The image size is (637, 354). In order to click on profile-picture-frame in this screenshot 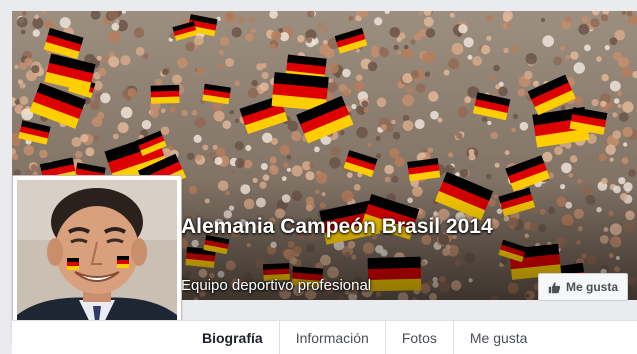, I will do `click(97, 258)`.